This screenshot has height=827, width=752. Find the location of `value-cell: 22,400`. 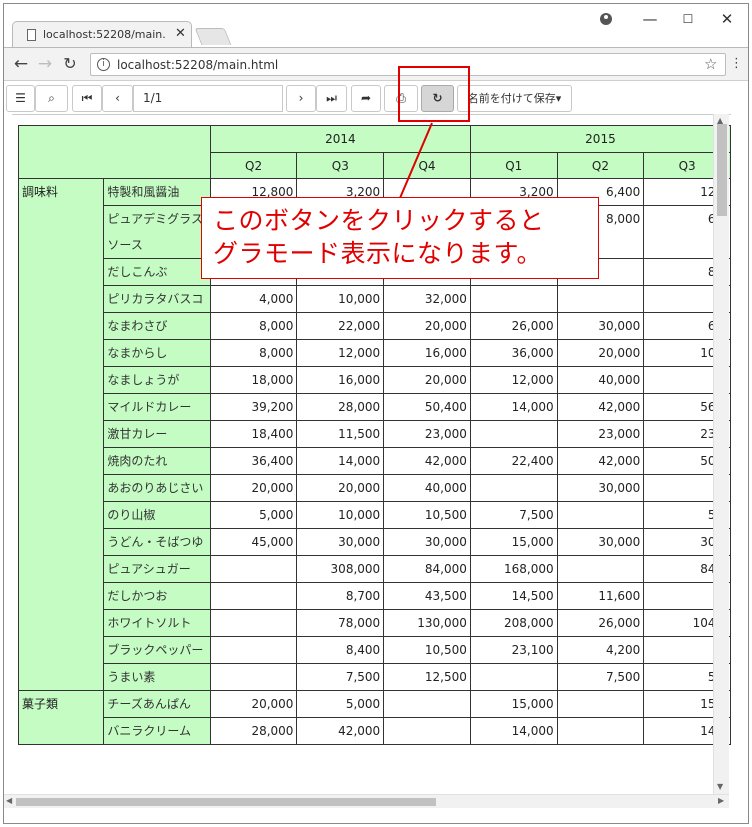

value-cell: 22,400 is located at coordinates (513, 461).